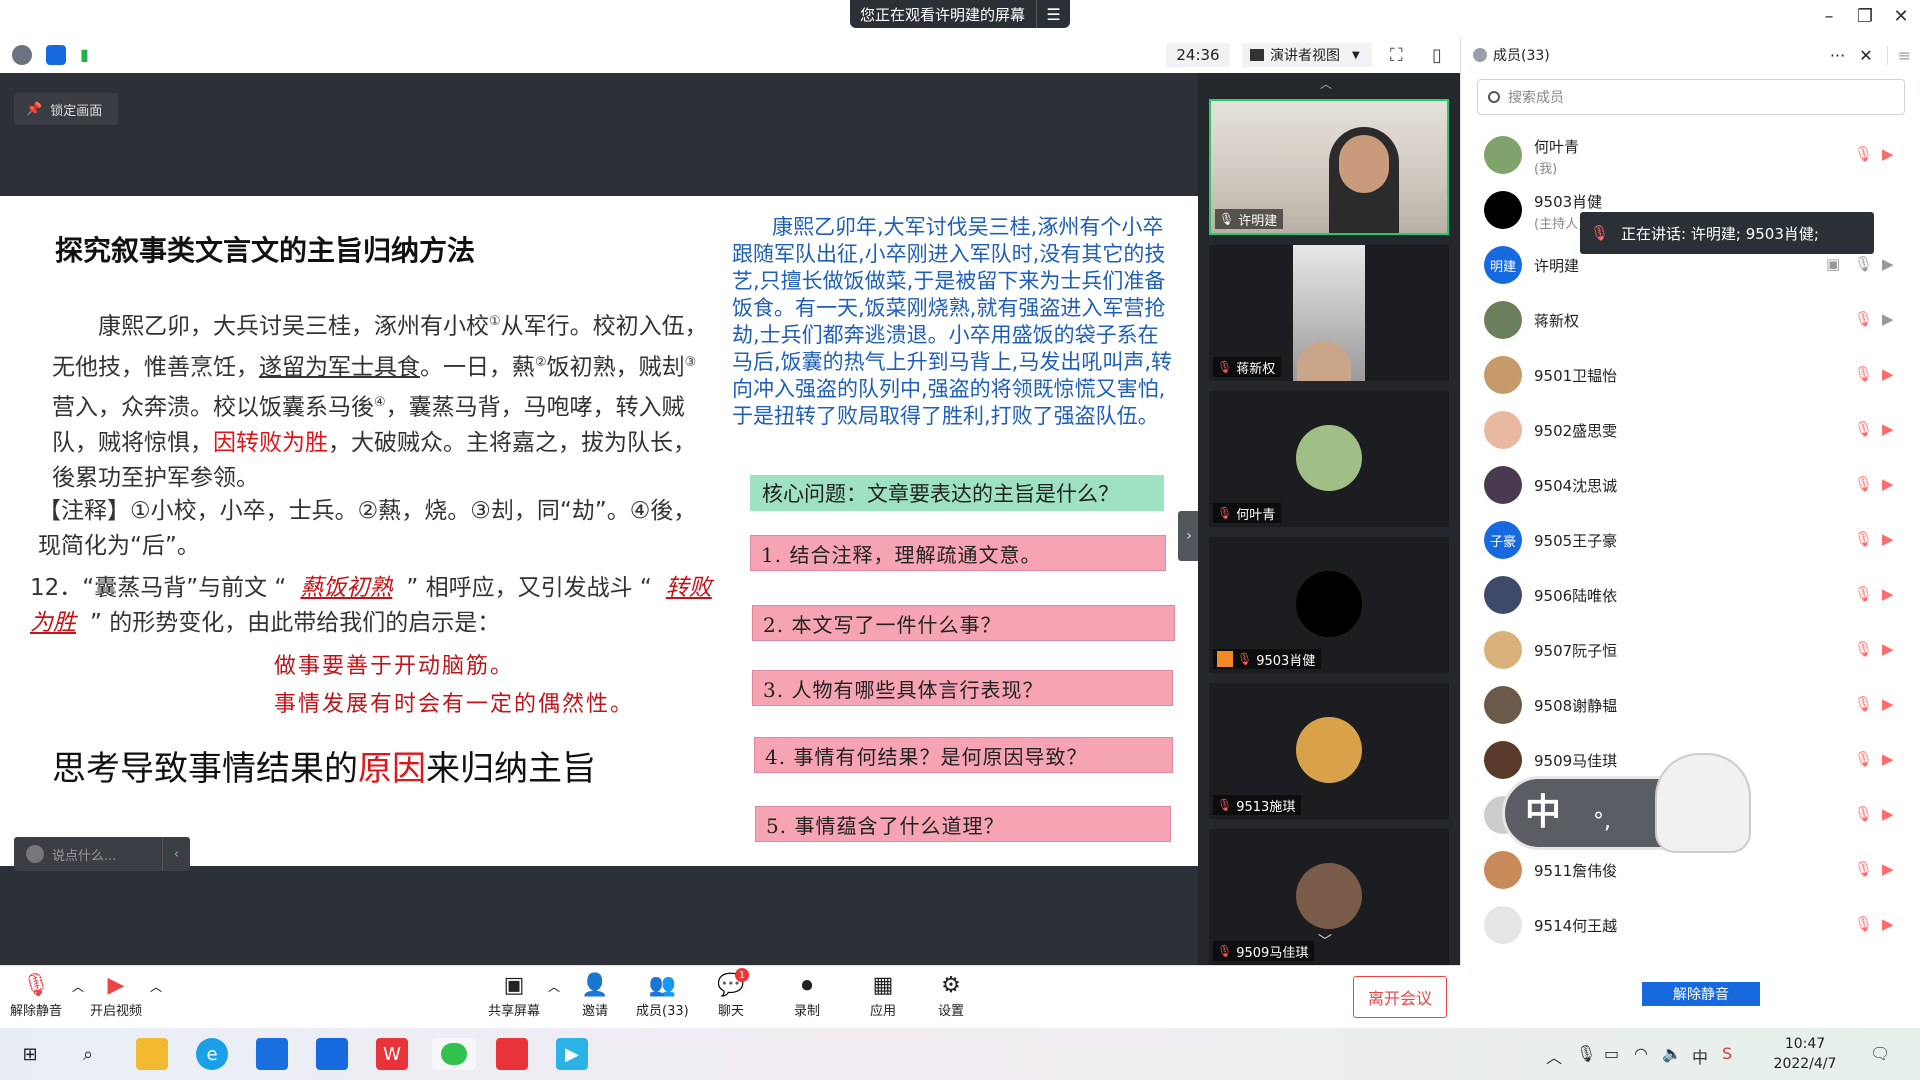 This screenshot has height=1080, width=1920. Describe the element at coordinates (176, 854) in the screenshot. I see `chevron-left-icon: ‹` at that location.